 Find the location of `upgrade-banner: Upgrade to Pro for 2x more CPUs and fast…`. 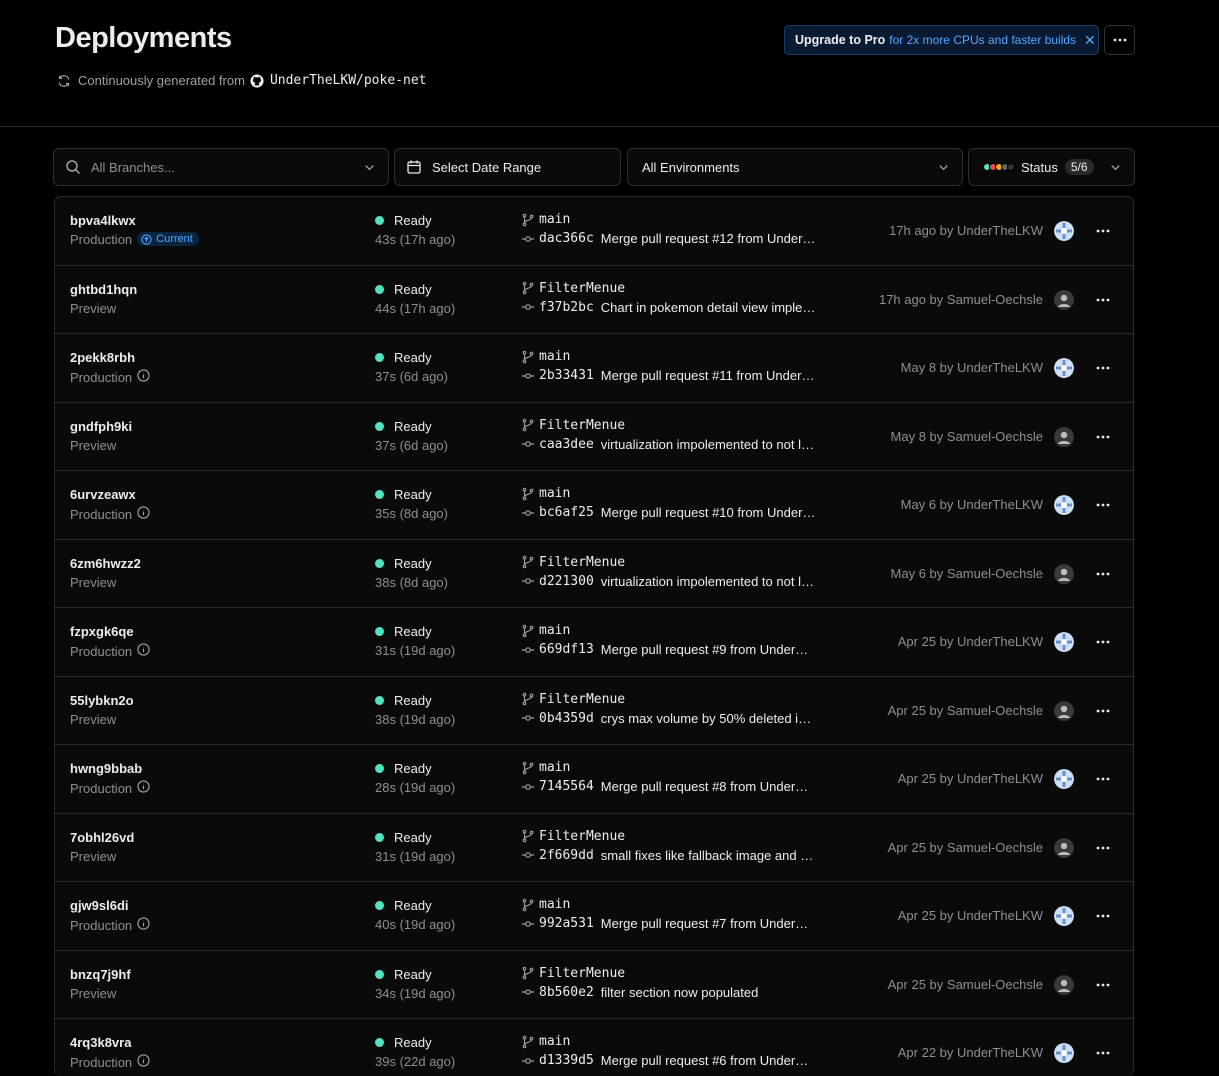

upgrade-banner: Upgrade to Pro for 2x more CPUs and fast… is located at coordinates (941, 40).